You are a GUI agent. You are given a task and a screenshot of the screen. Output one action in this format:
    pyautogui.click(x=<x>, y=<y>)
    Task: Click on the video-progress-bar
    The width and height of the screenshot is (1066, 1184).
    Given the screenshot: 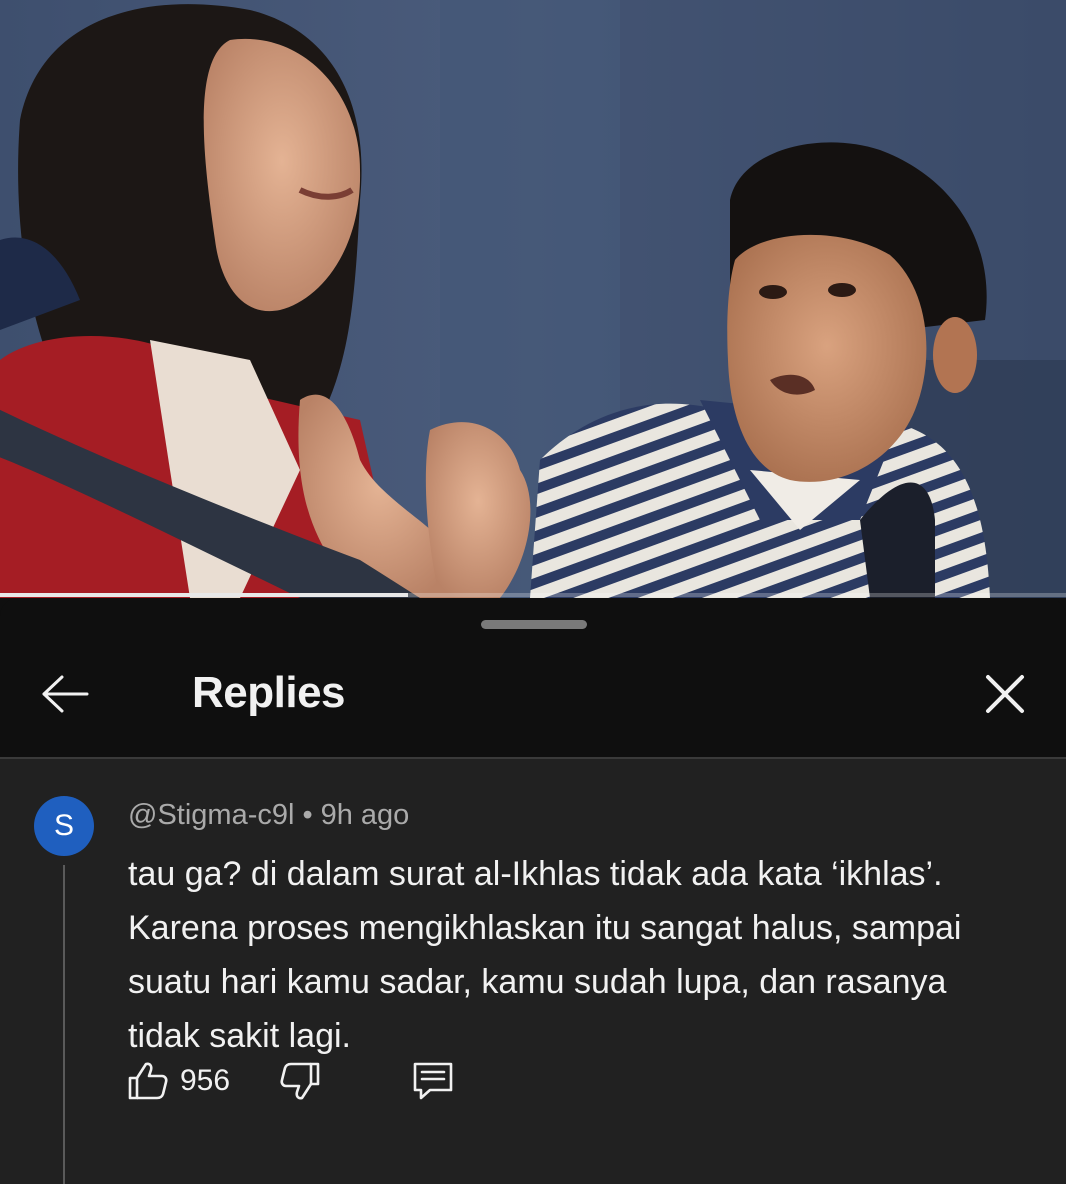 What is the action you would take?
    pyautogui.click(x=533, y=595)
    